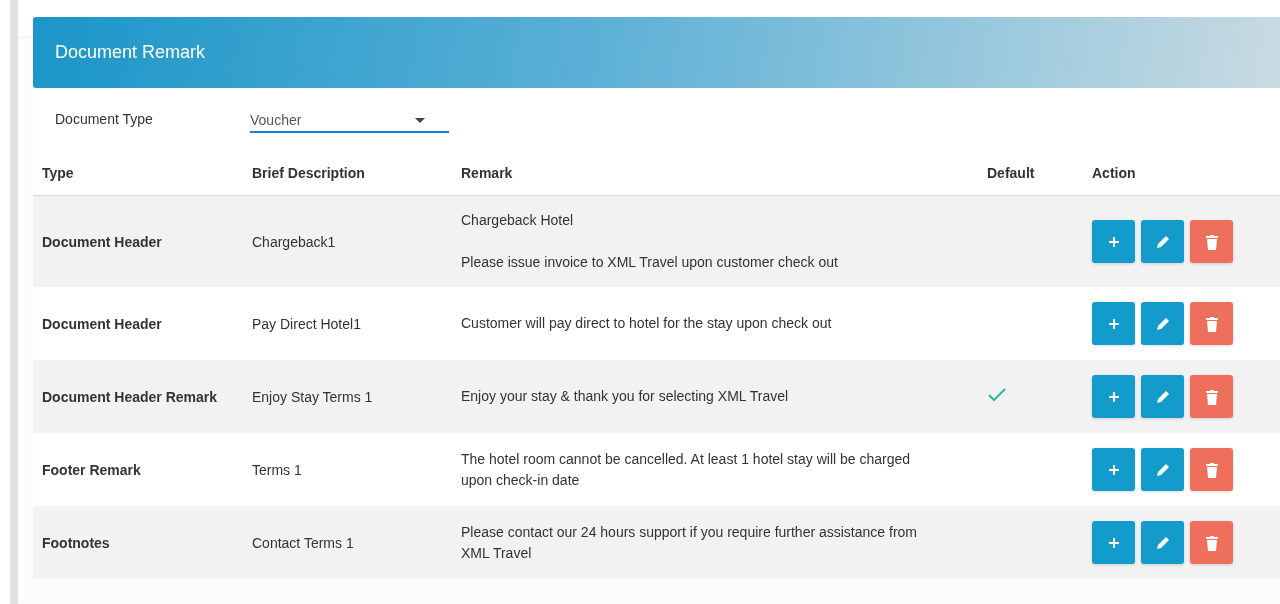 This screenshot has width=1280, height=604. Describe the element at coordinates (647, 323) in the screenshot. I see `remark-text: Customer will pay direct to hotel for the stay upon check out` at that location.